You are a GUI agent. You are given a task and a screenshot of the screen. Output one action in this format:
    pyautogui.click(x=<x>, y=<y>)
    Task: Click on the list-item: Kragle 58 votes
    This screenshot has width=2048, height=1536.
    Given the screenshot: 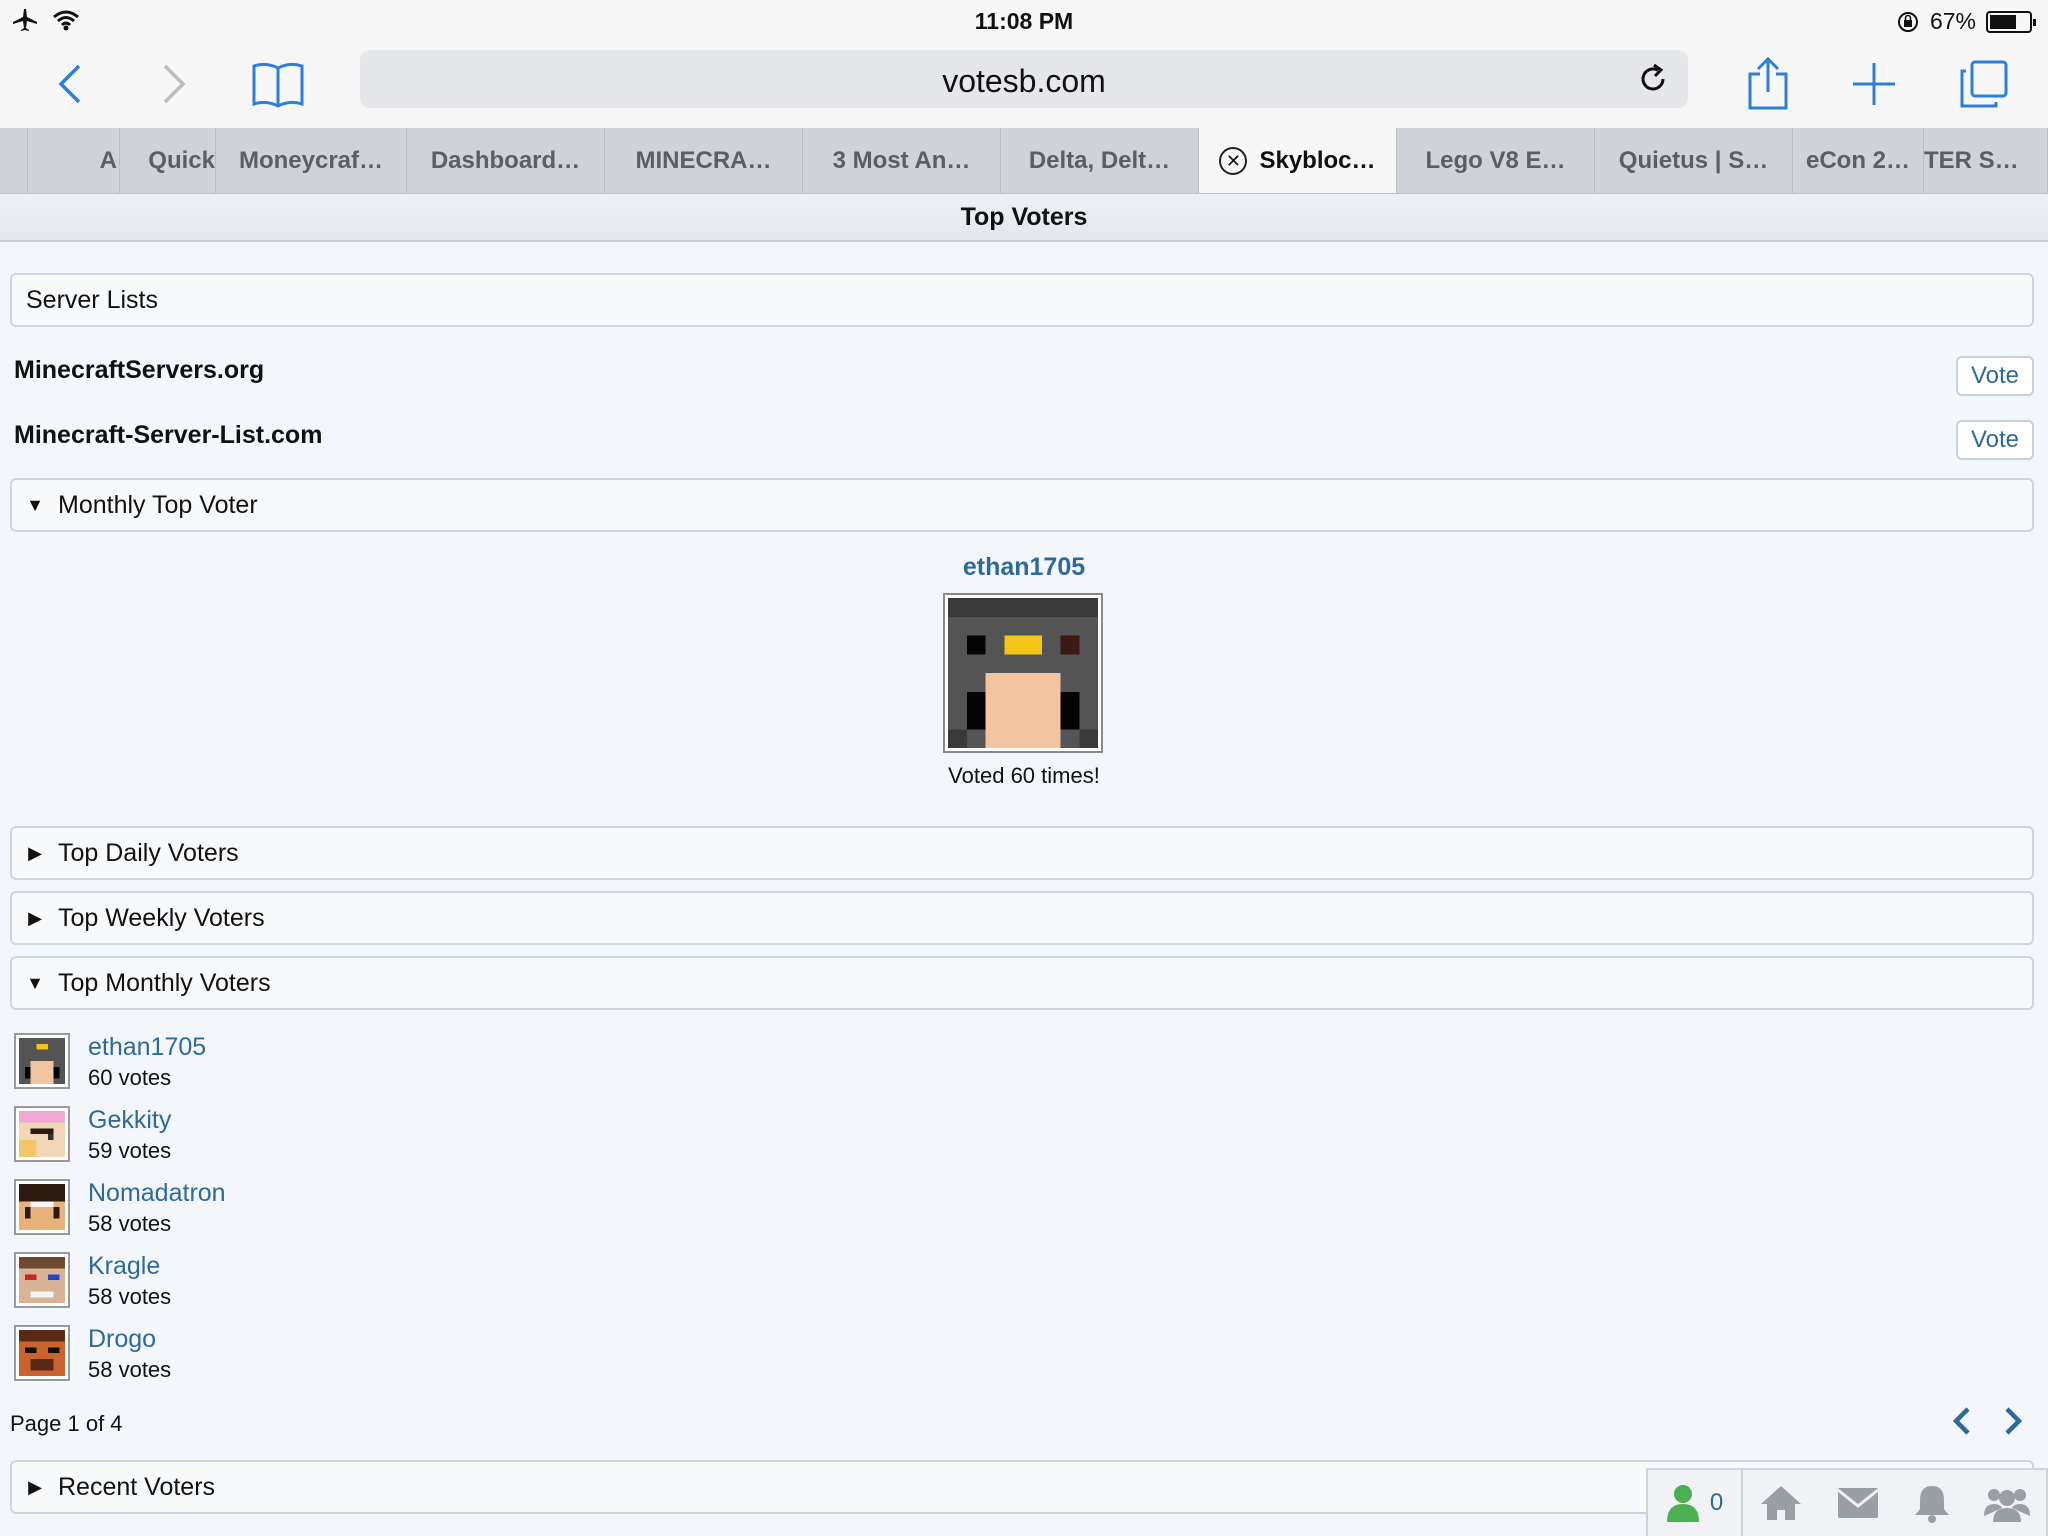 What is the action you would take?
    pyautogui.click(x=314, y=1282)
    